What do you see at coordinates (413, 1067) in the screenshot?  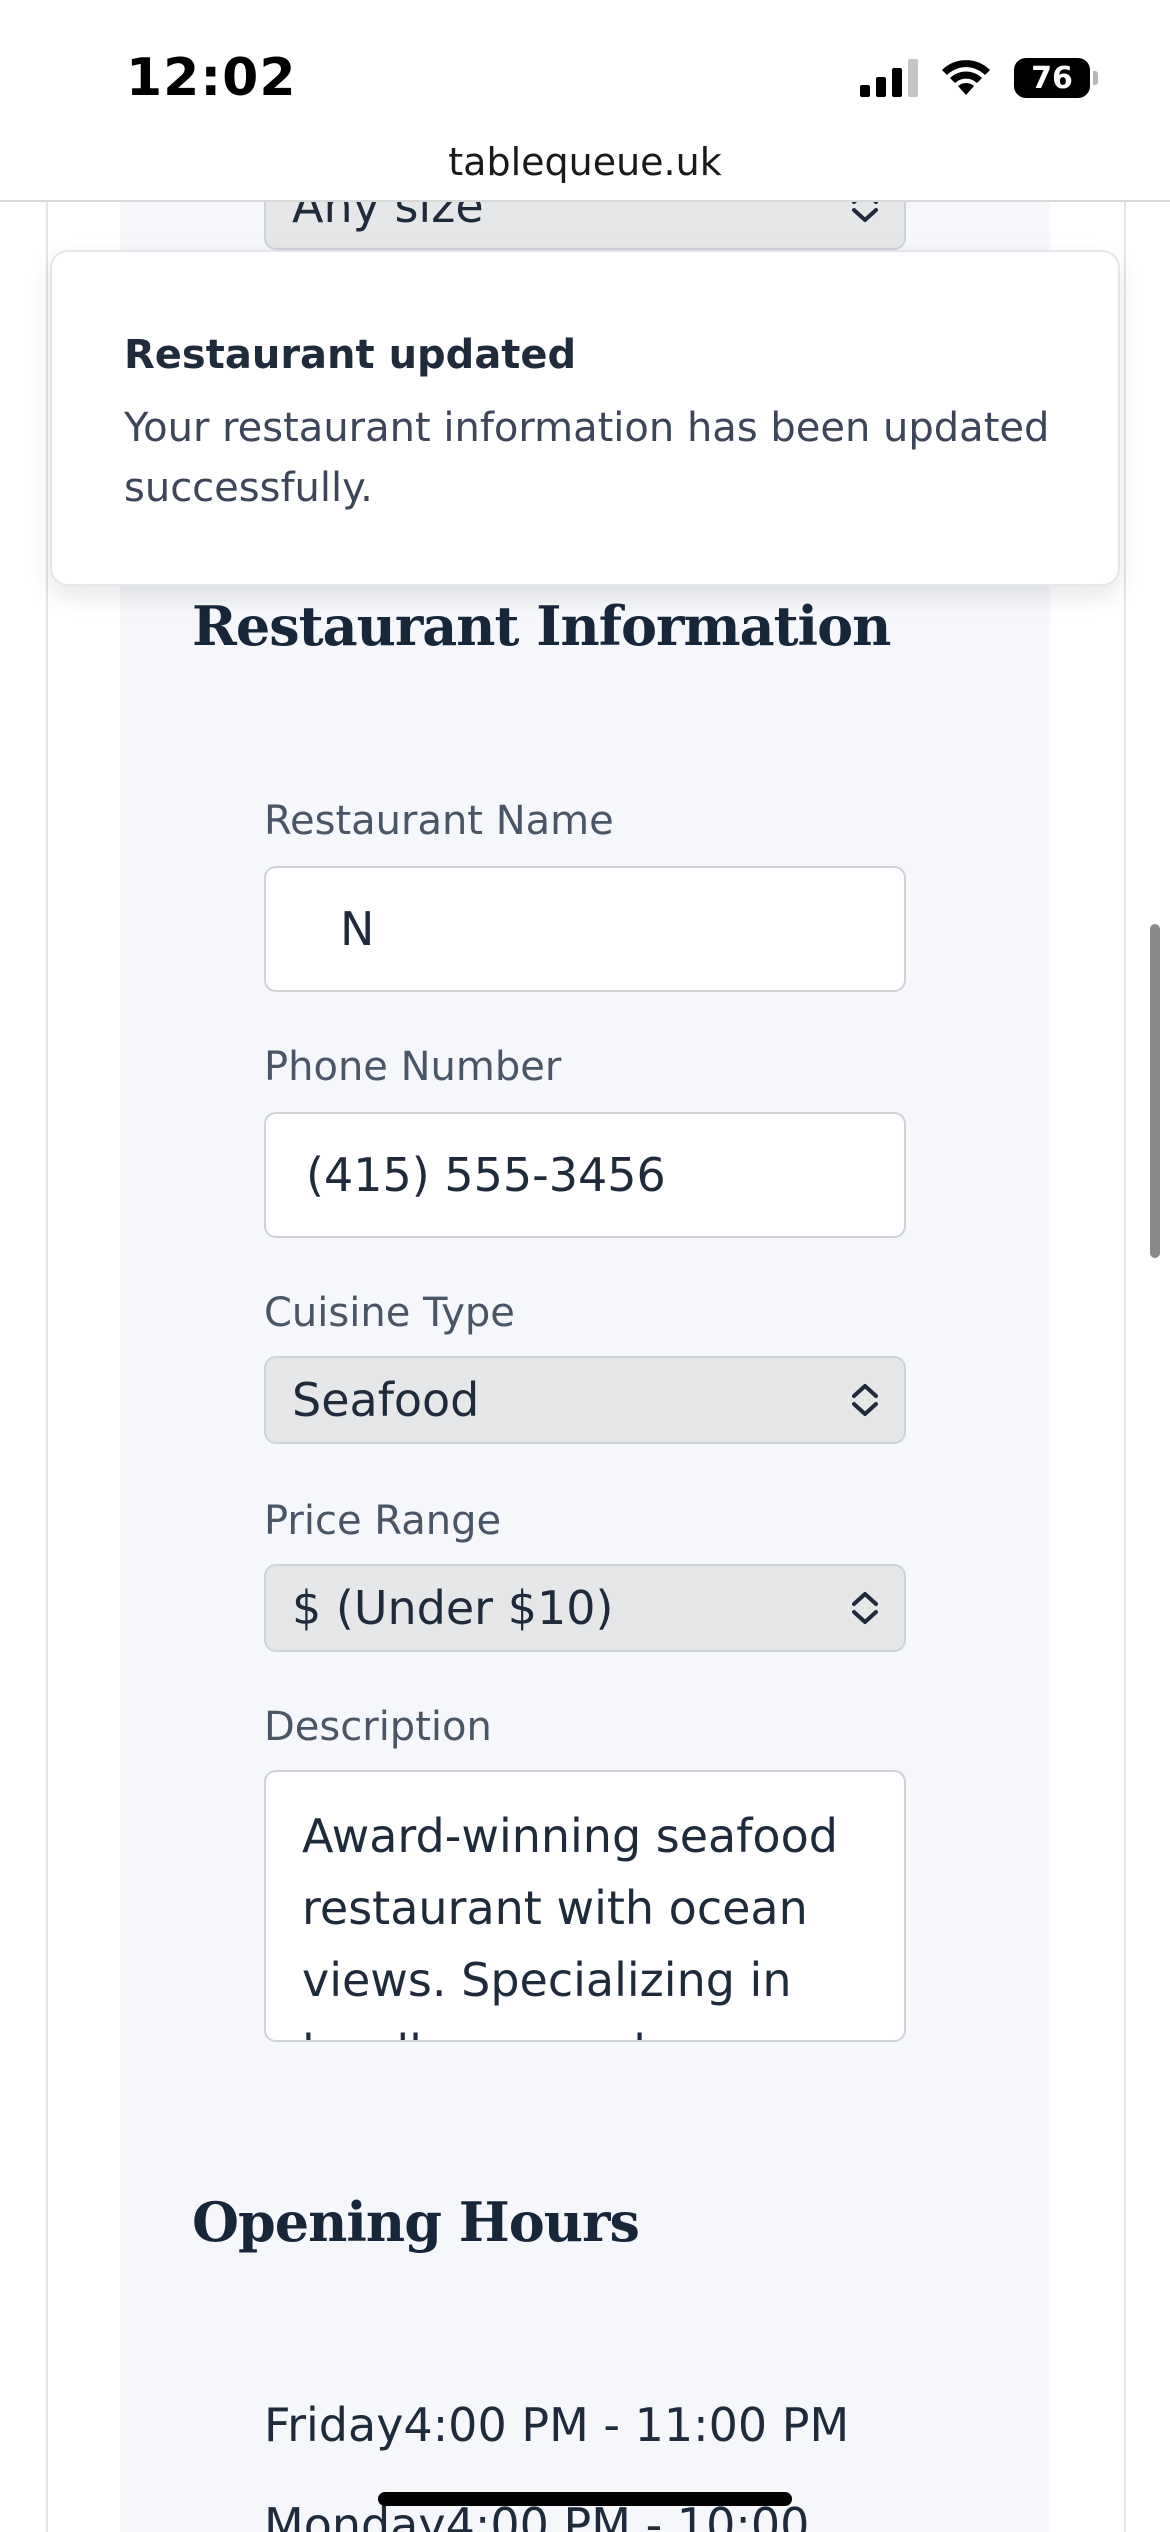 I see `phone-number-label: Phone Number` at bounding box center [413, 1067].